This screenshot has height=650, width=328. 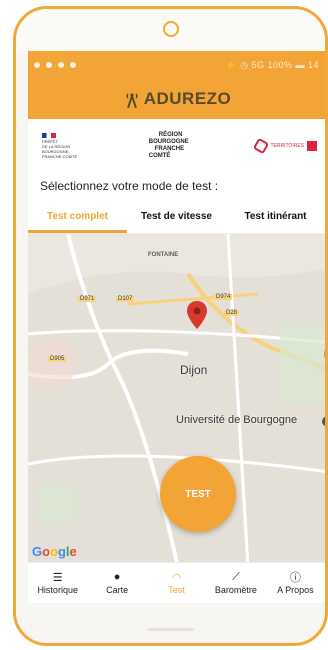 I want to click on region-line: BOURGOGNE, so click(x=168, y=142).